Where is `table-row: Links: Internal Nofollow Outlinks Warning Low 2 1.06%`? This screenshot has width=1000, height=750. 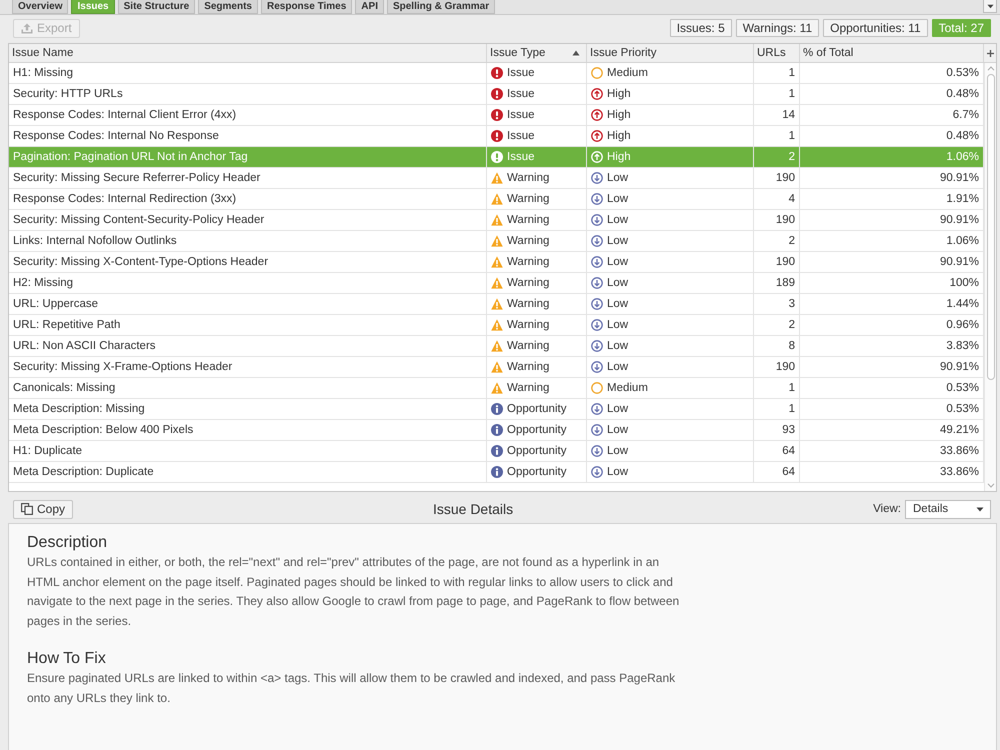
table-row: Links: Internal Nofollow Outlinks Warning Low 2 1.06% is located at coordinates (496, 241).